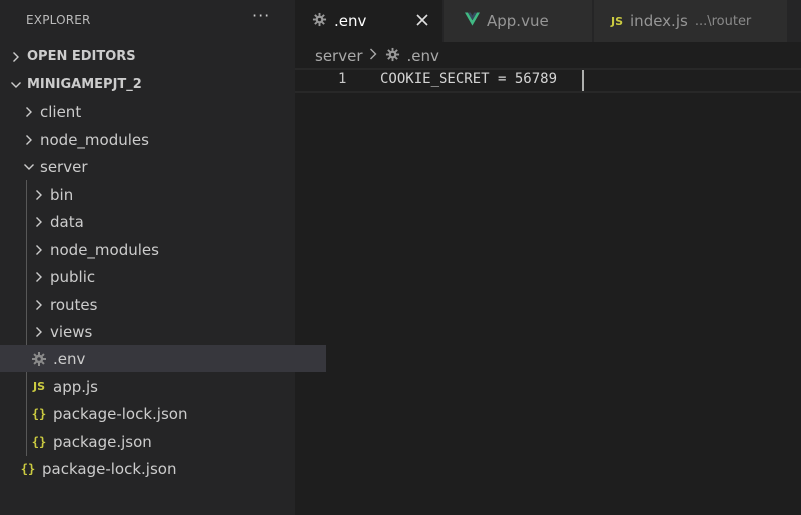  What do you see at coordinates (659, 21) in the screenshot?
I see `tab-label: index.js` at bounding box center [659, 21].